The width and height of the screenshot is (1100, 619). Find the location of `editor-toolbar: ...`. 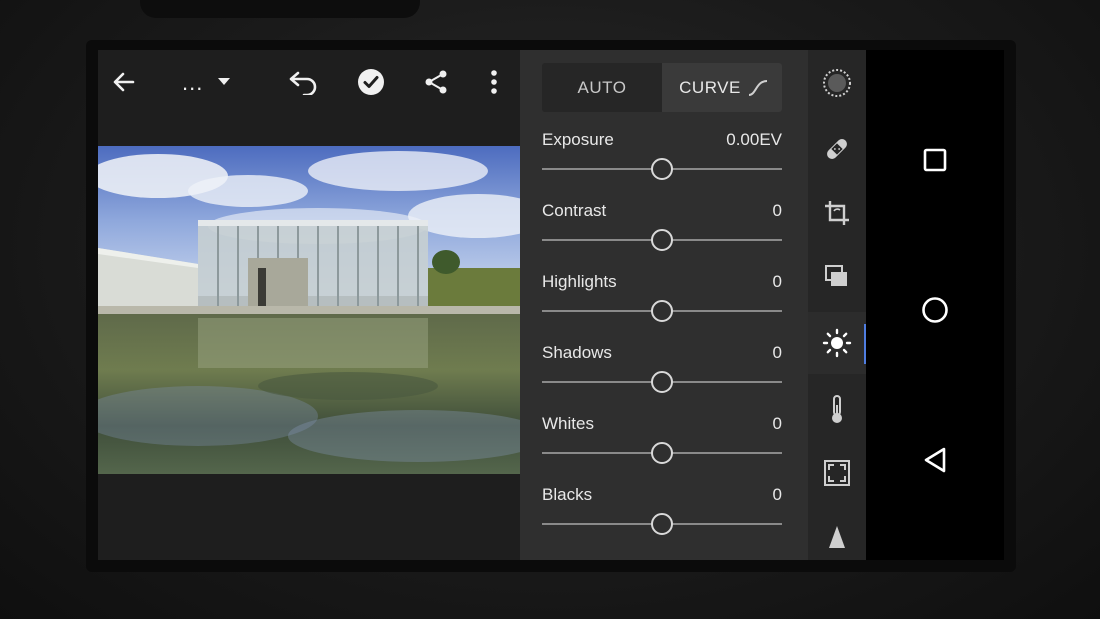

editor-toolbar: ... is located at coordinates (309, 83).